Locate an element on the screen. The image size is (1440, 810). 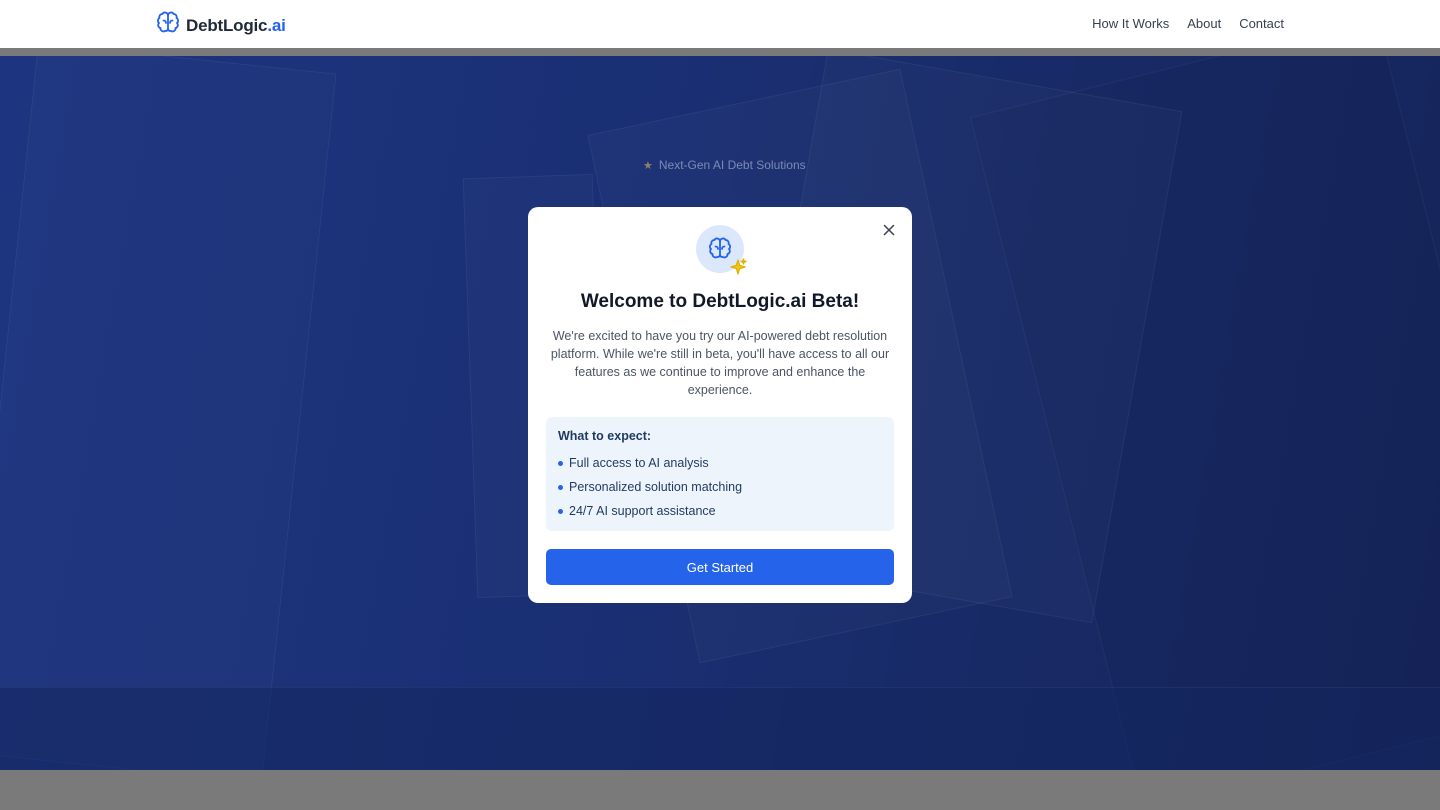
brand-logo: DebtLogic.ai is located at coordinates (221, 25).